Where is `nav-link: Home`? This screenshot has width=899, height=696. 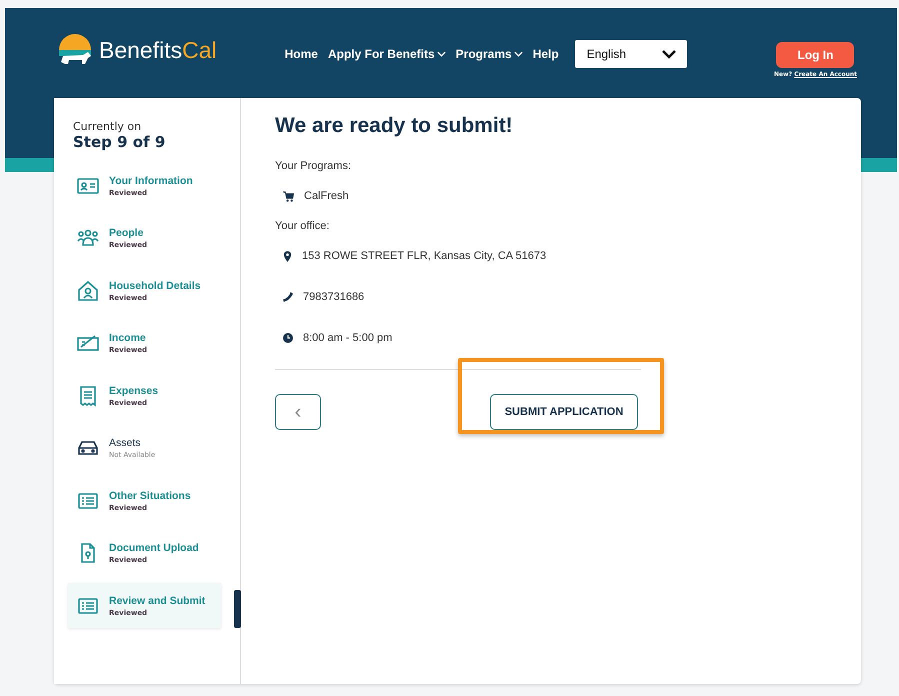 nav-link: Home is located at coordinates (301, 54).